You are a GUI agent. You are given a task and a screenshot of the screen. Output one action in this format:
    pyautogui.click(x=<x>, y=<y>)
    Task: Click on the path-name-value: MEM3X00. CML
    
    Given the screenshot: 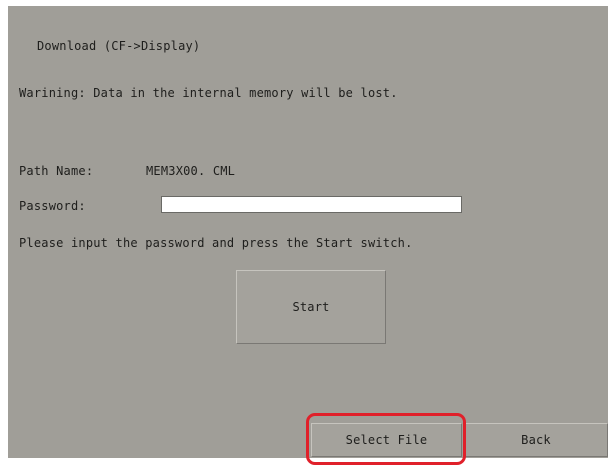 What is the action you would take?
    pyautogui.click(x=191, y=171)
    